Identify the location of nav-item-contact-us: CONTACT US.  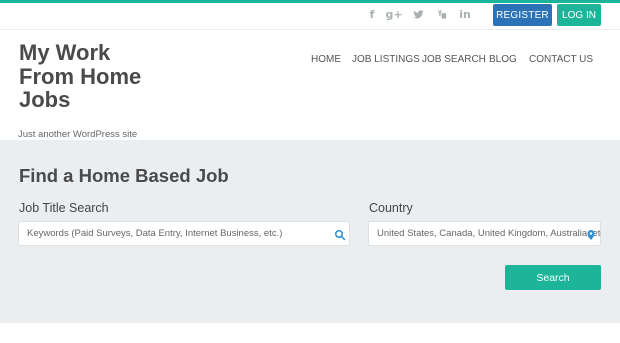
(561, 59).